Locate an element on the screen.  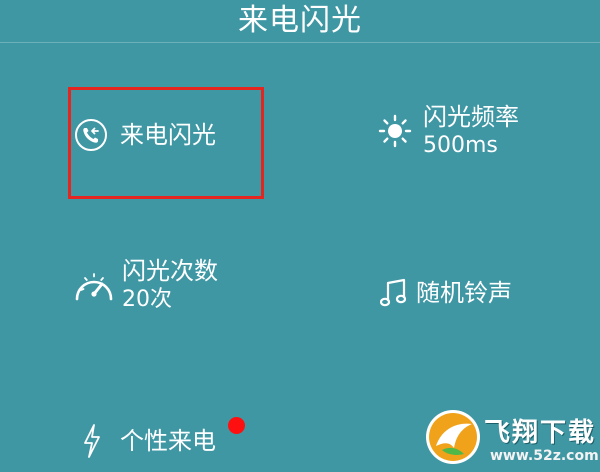
flash-frequency-value: 500ms is located at coordinates (460, 145).